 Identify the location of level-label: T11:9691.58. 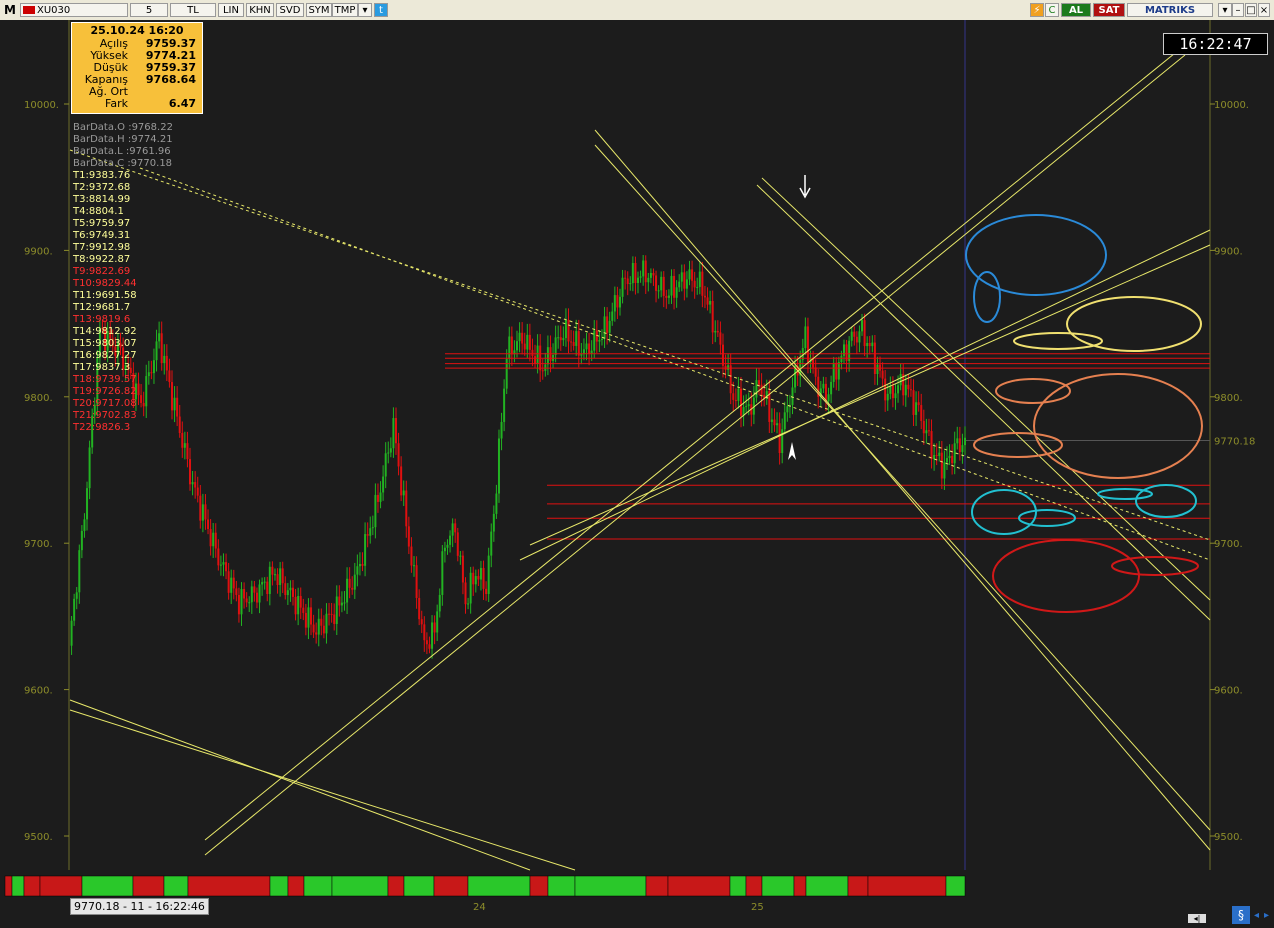
(105, 295).